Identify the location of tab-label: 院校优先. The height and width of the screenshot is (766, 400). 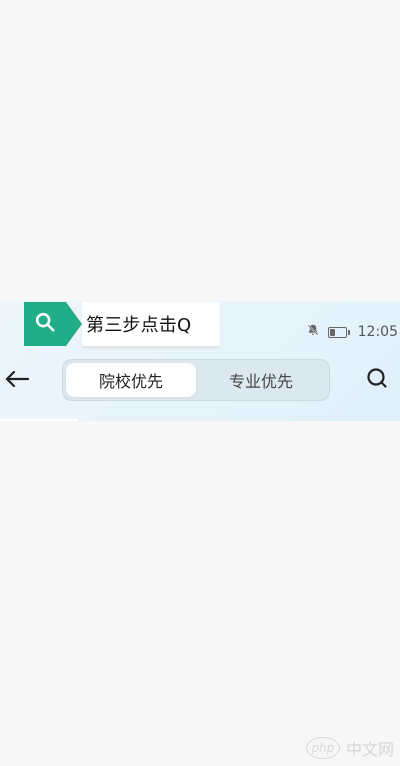
(130, 381).